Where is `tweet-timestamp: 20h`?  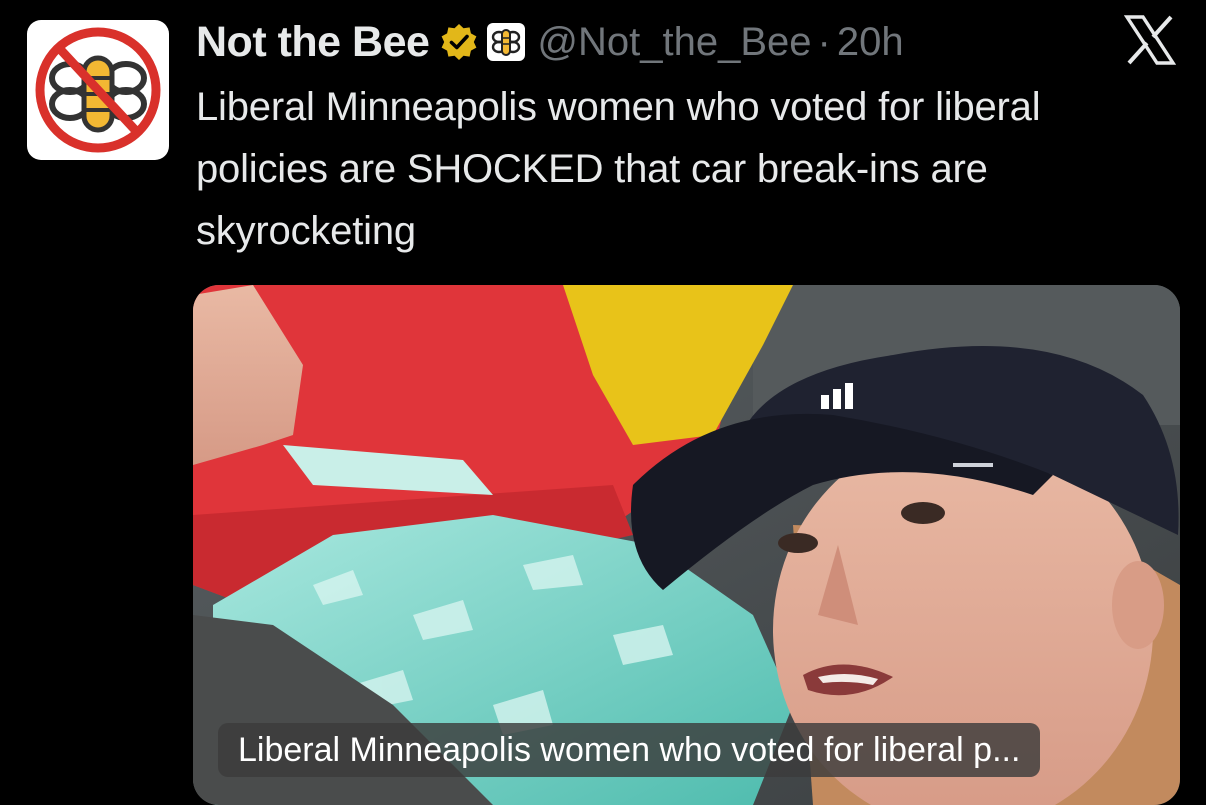
tweet-timestamp: 20h is located at coordinates (870, 42).